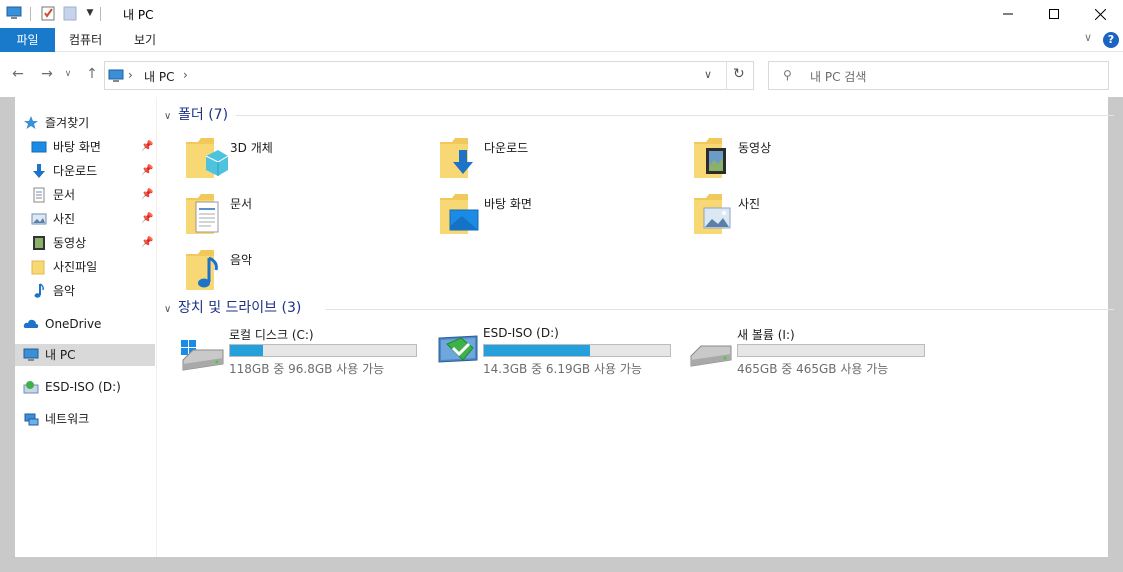  I want to click on new-folder-icon, so click(70, 13).